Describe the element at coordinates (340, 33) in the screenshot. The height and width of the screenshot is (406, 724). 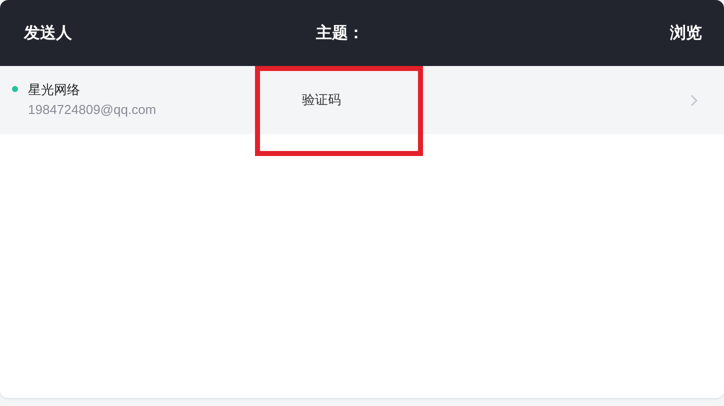
I see `column-header: 主题：` at that location.